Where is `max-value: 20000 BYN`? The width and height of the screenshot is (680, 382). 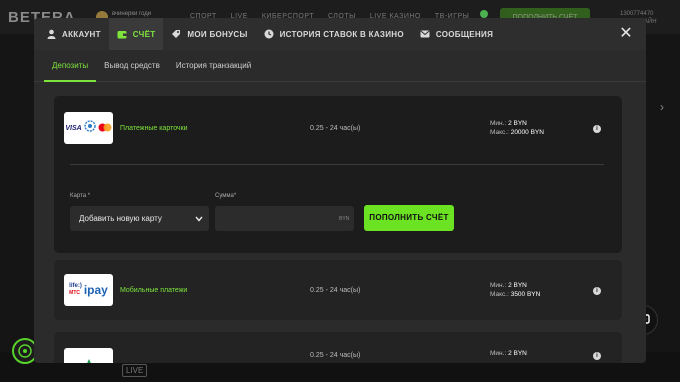
max-value: 20000 BYN is located at coordinates (527, 132).